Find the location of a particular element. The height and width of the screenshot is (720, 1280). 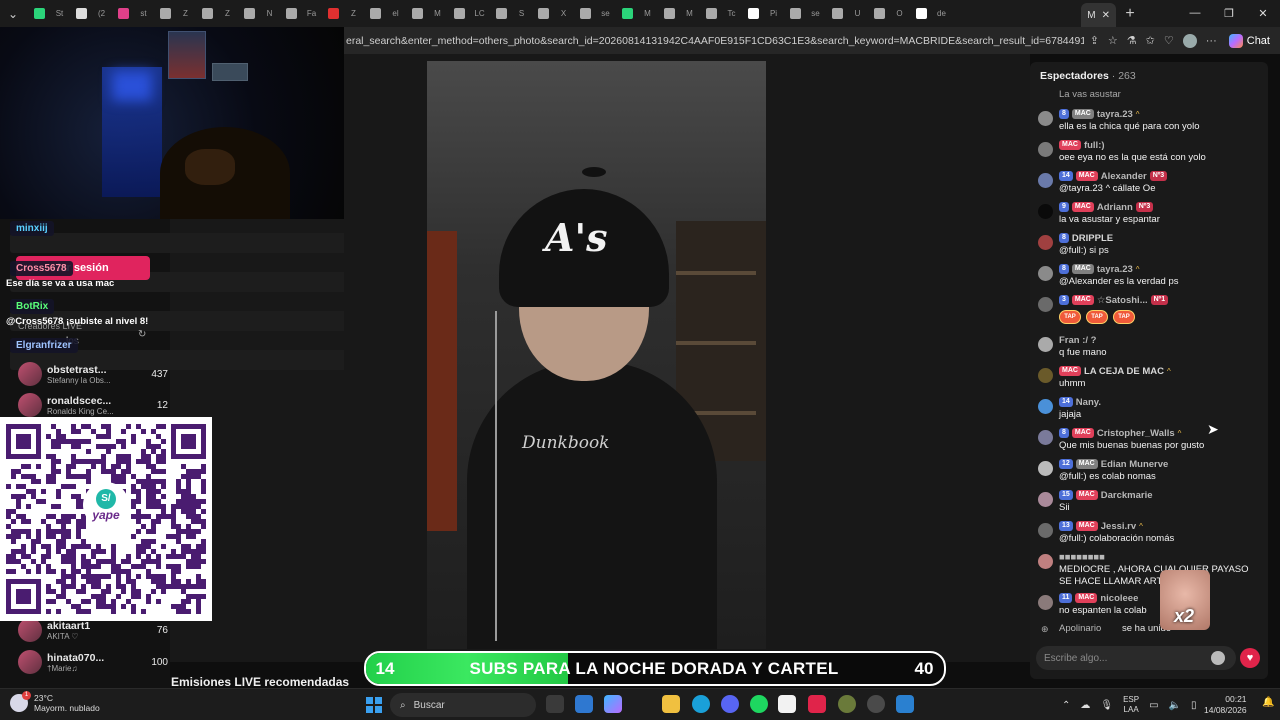

taskbar-search: ⌕ Buscar is located at coordinates (463, 705).